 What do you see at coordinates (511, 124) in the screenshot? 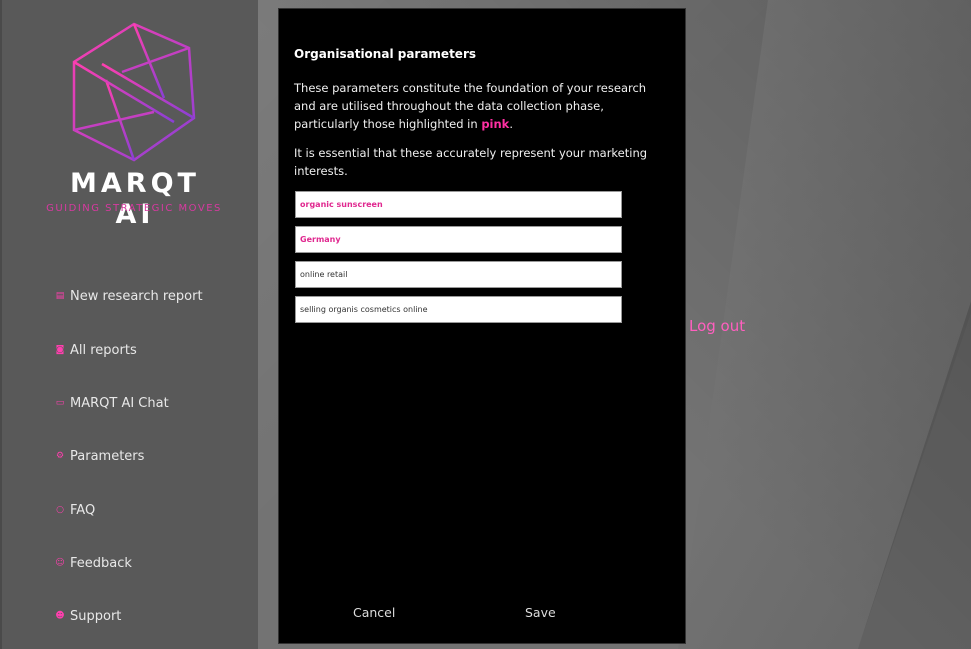
I see `intro-end: .` at bounding box center [511, 124].